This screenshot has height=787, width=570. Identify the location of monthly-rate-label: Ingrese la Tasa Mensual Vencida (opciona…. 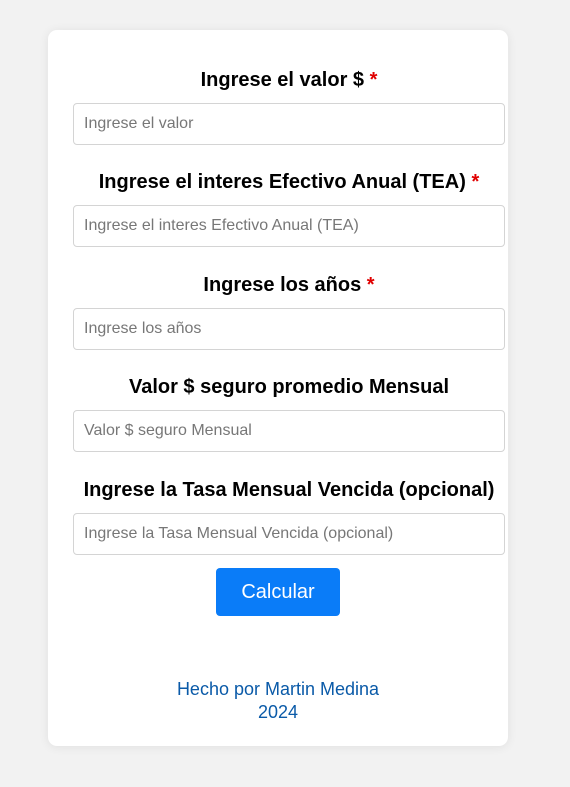
(289, 490).